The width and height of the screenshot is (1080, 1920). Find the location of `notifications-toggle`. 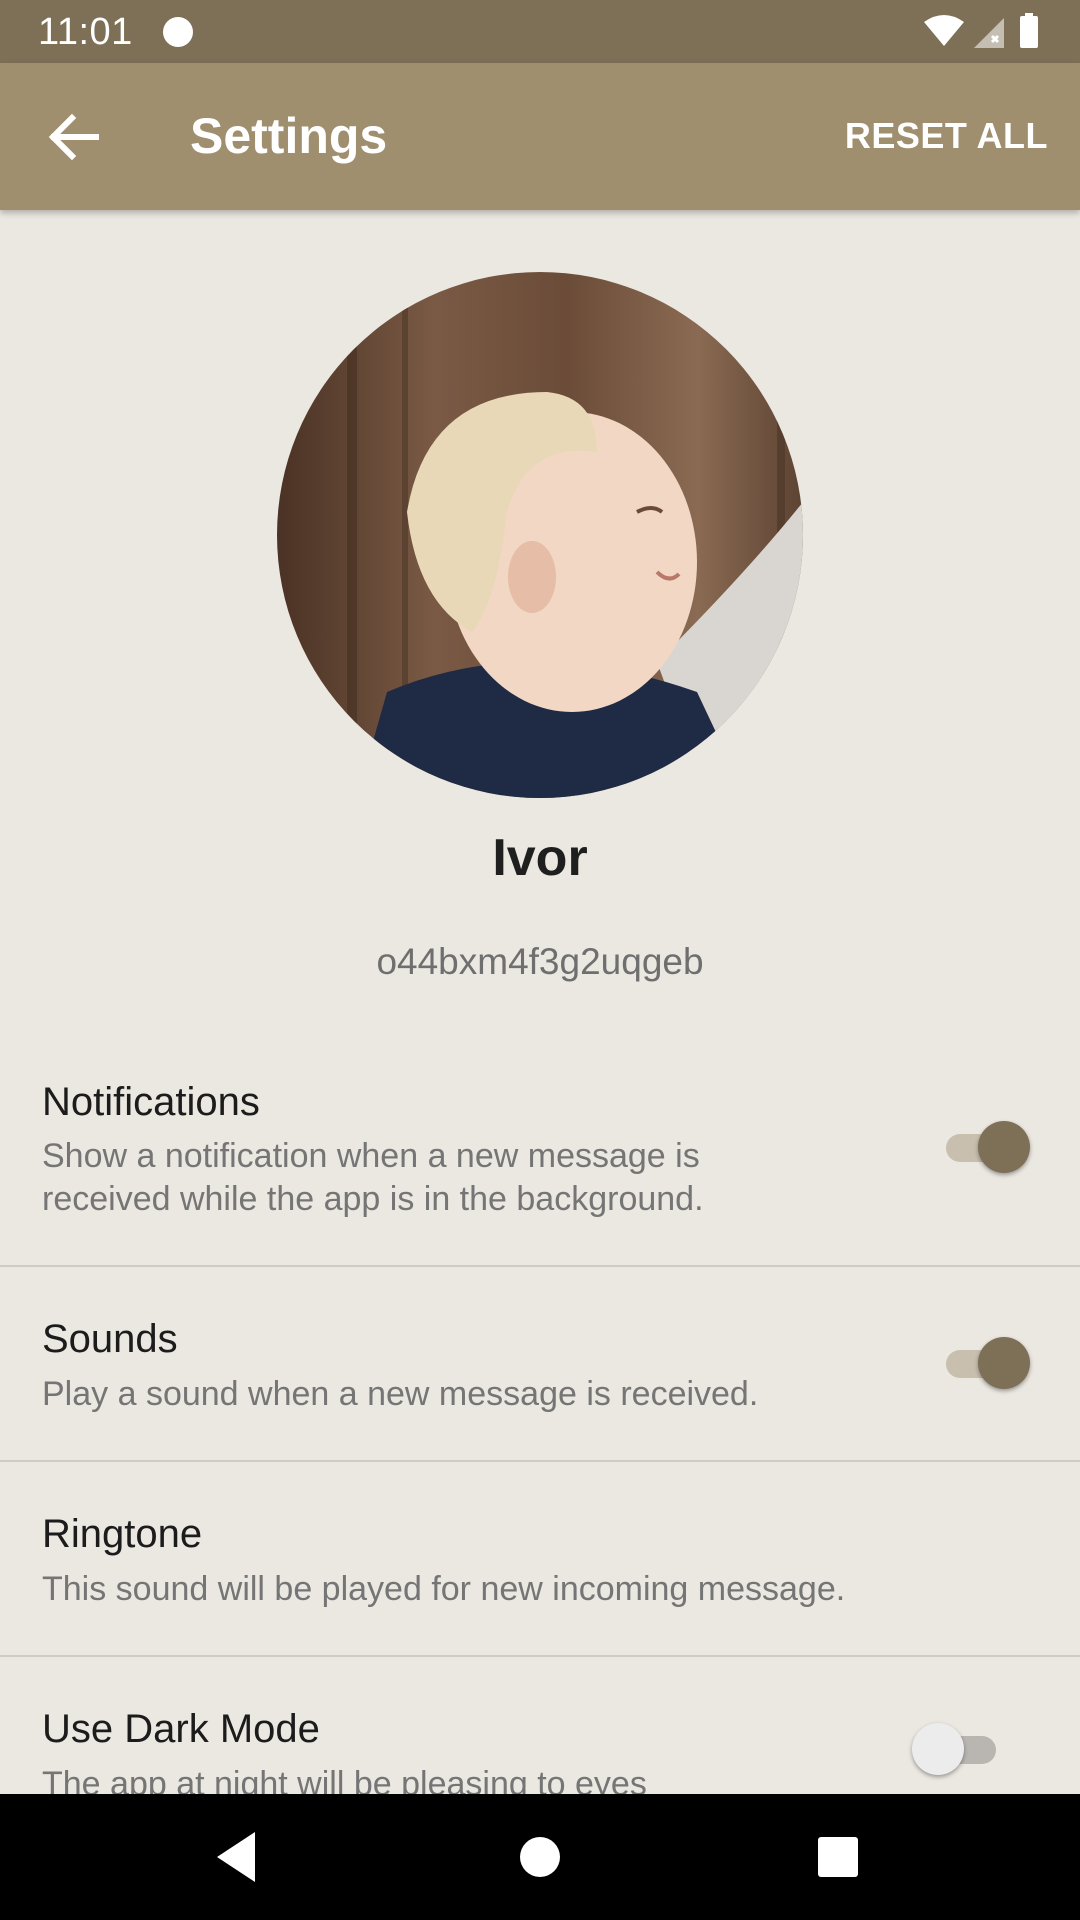

notifications-toggle is located at coordinates (982, 1147).